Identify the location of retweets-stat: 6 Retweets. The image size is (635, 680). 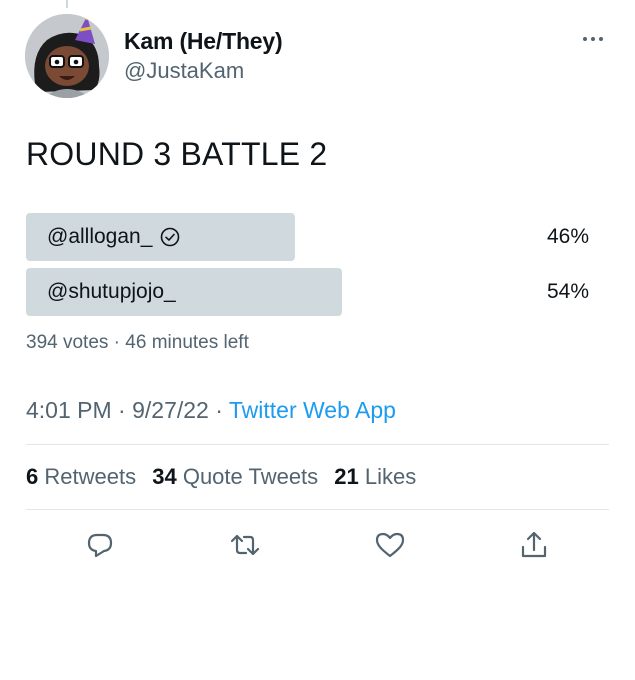
(81, 476).